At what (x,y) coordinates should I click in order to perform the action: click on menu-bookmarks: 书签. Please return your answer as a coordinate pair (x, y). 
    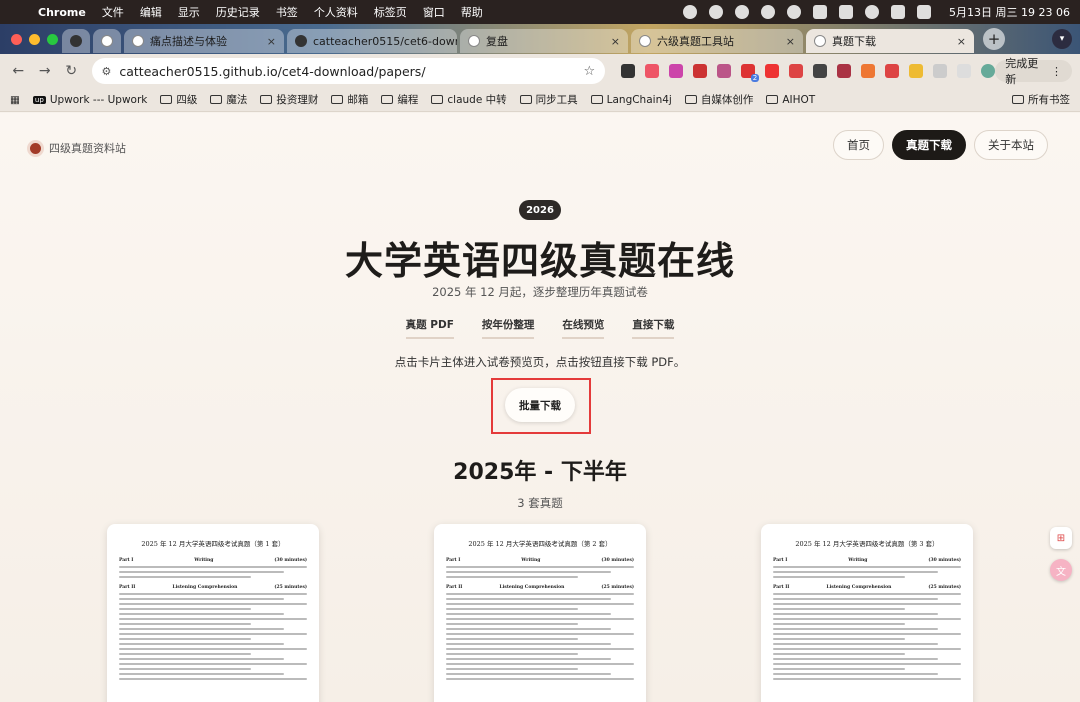
    Looking at the image, I should click on (287, 12).